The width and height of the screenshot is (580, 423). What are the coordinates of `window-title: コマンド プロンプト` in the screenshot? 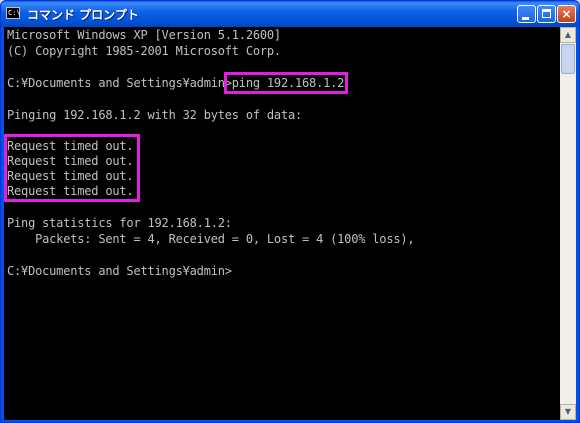 It's located at (83, 15).